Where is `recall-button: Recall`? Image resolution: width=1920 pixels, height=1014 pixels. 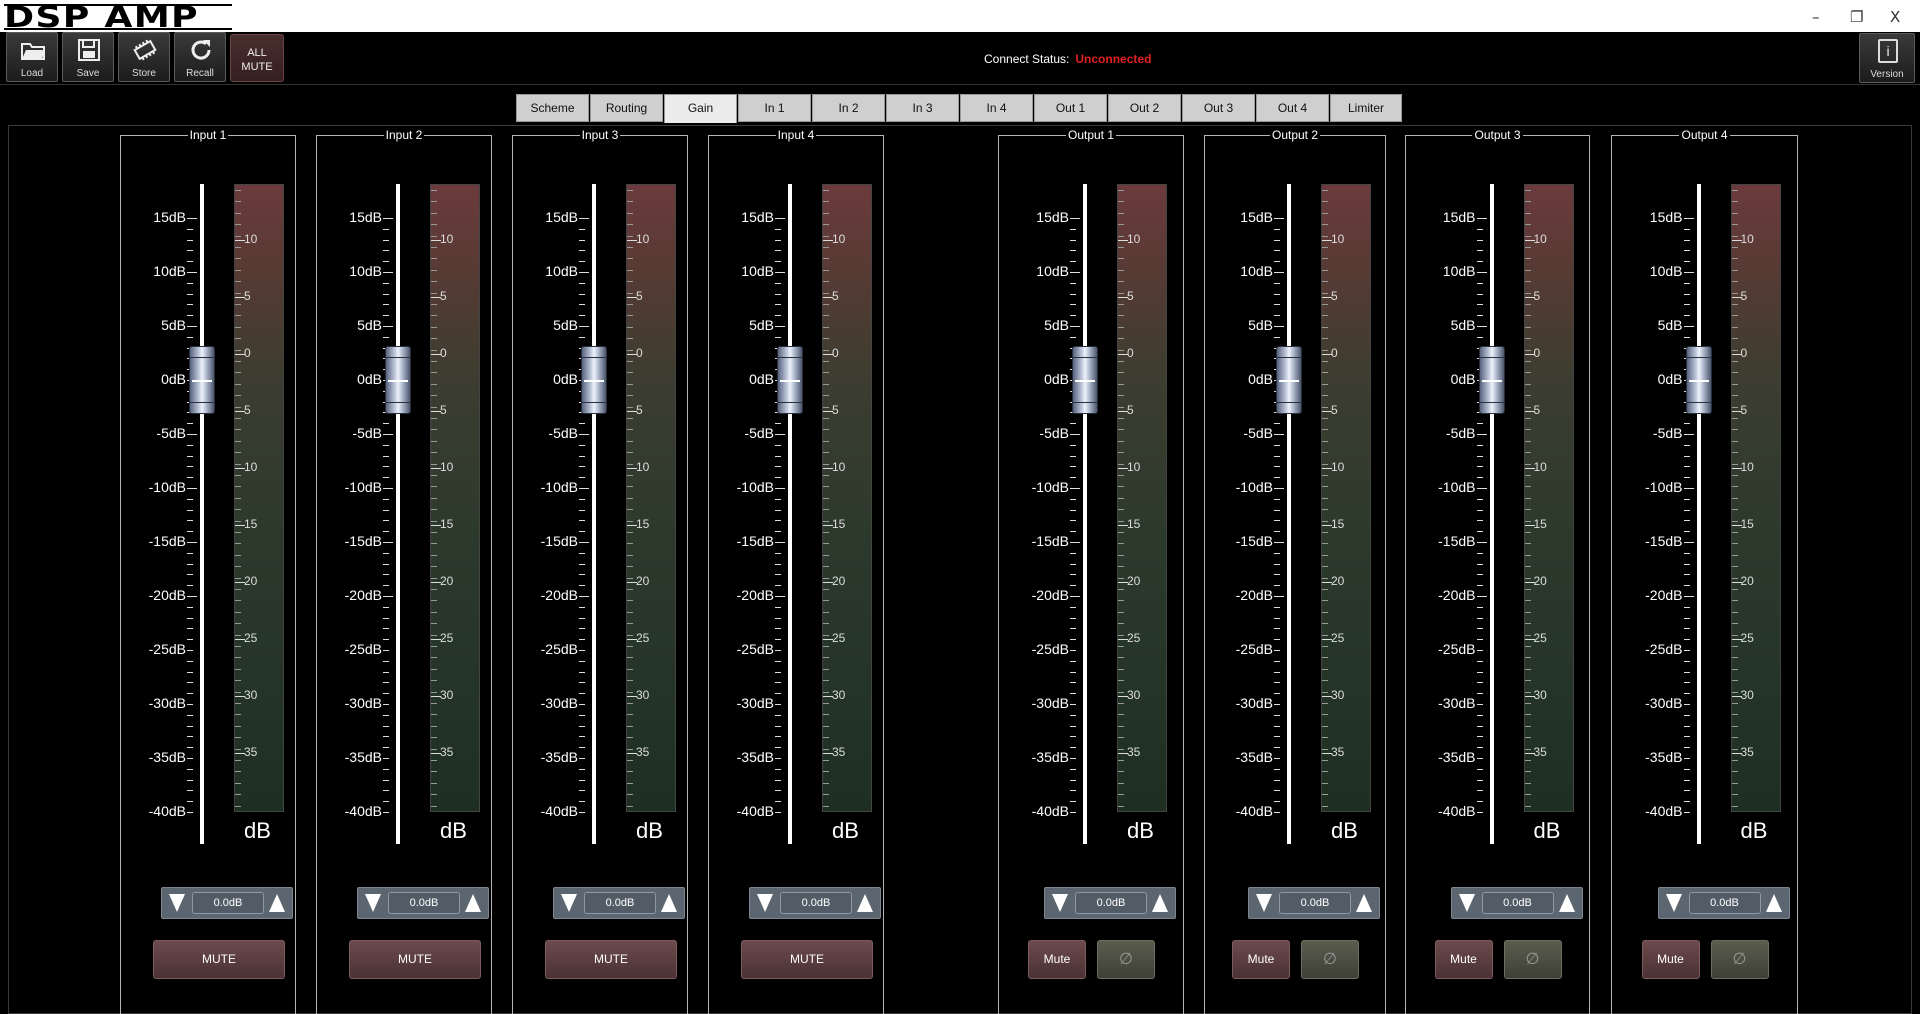 recall-button: Recall is located at coordinates (200, 57).